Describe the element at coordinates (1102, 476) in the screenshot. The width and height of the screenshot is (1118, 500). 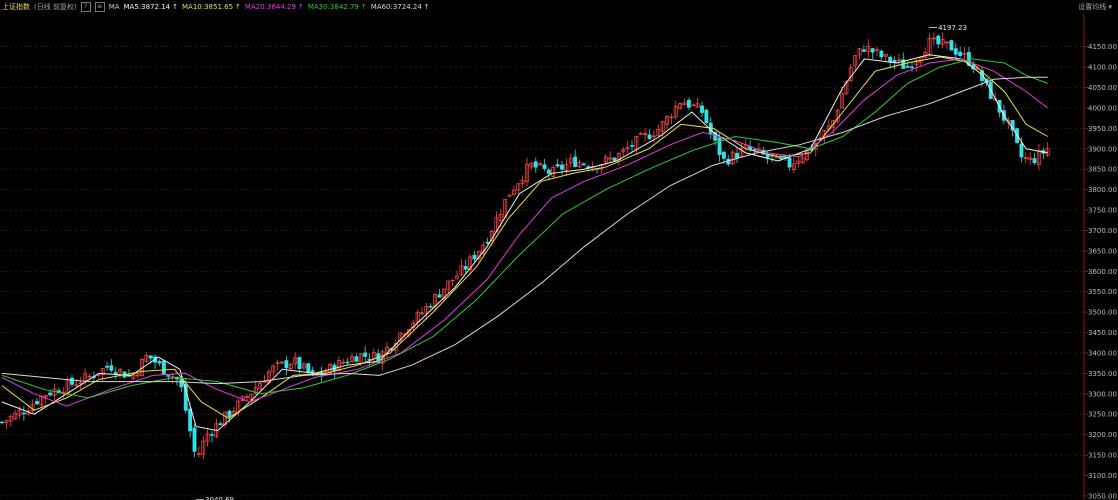
I see `price-tick-label: 3100.00` at that location.